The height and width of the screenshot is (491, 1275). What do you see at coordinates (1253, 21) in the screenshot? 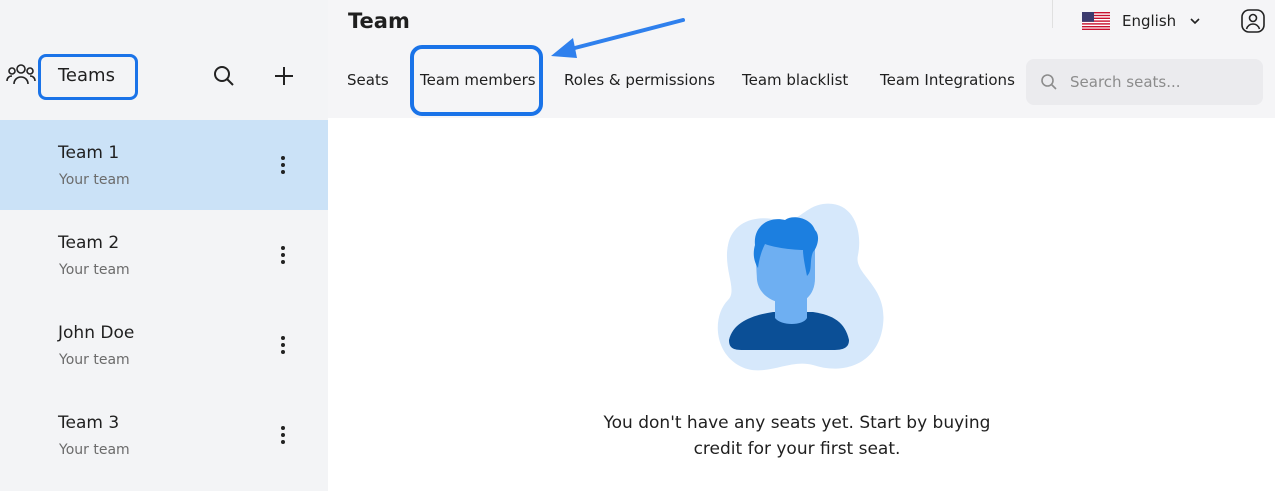
I see `user-account-icon` at bounding box center [1253, 21].